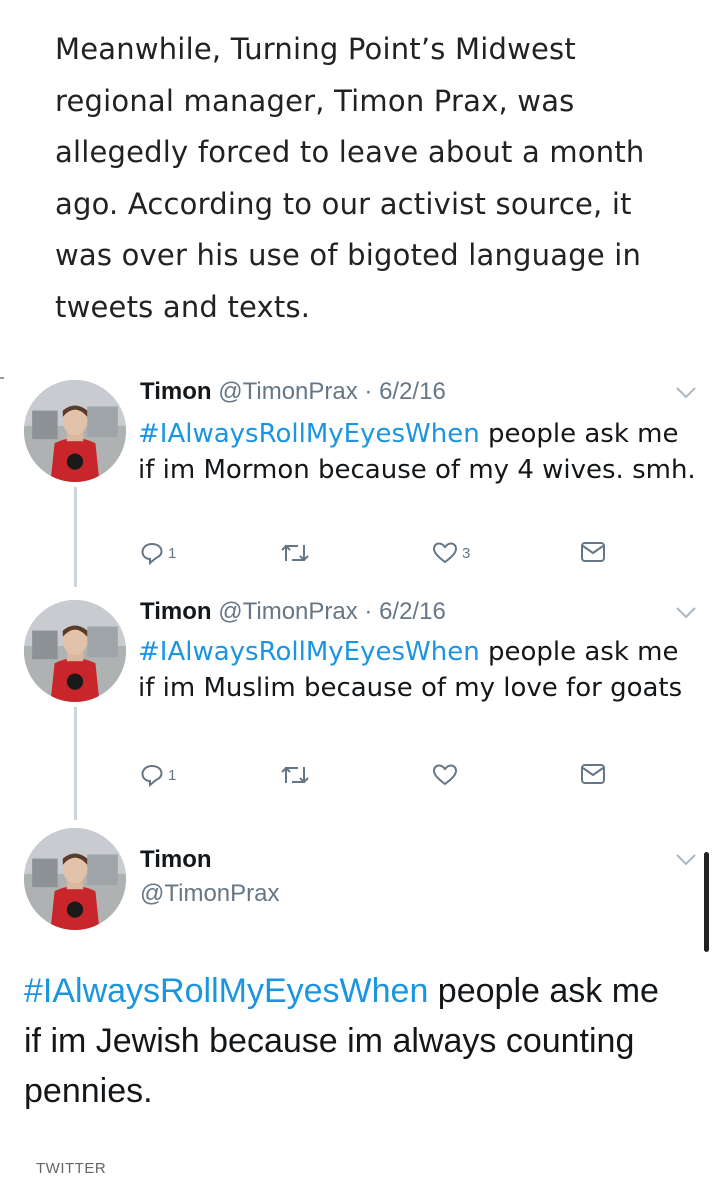  What do you see at coordinates (2, 378) in the screenshot?
I see `divider-mark` at bounding box center [2, 378].